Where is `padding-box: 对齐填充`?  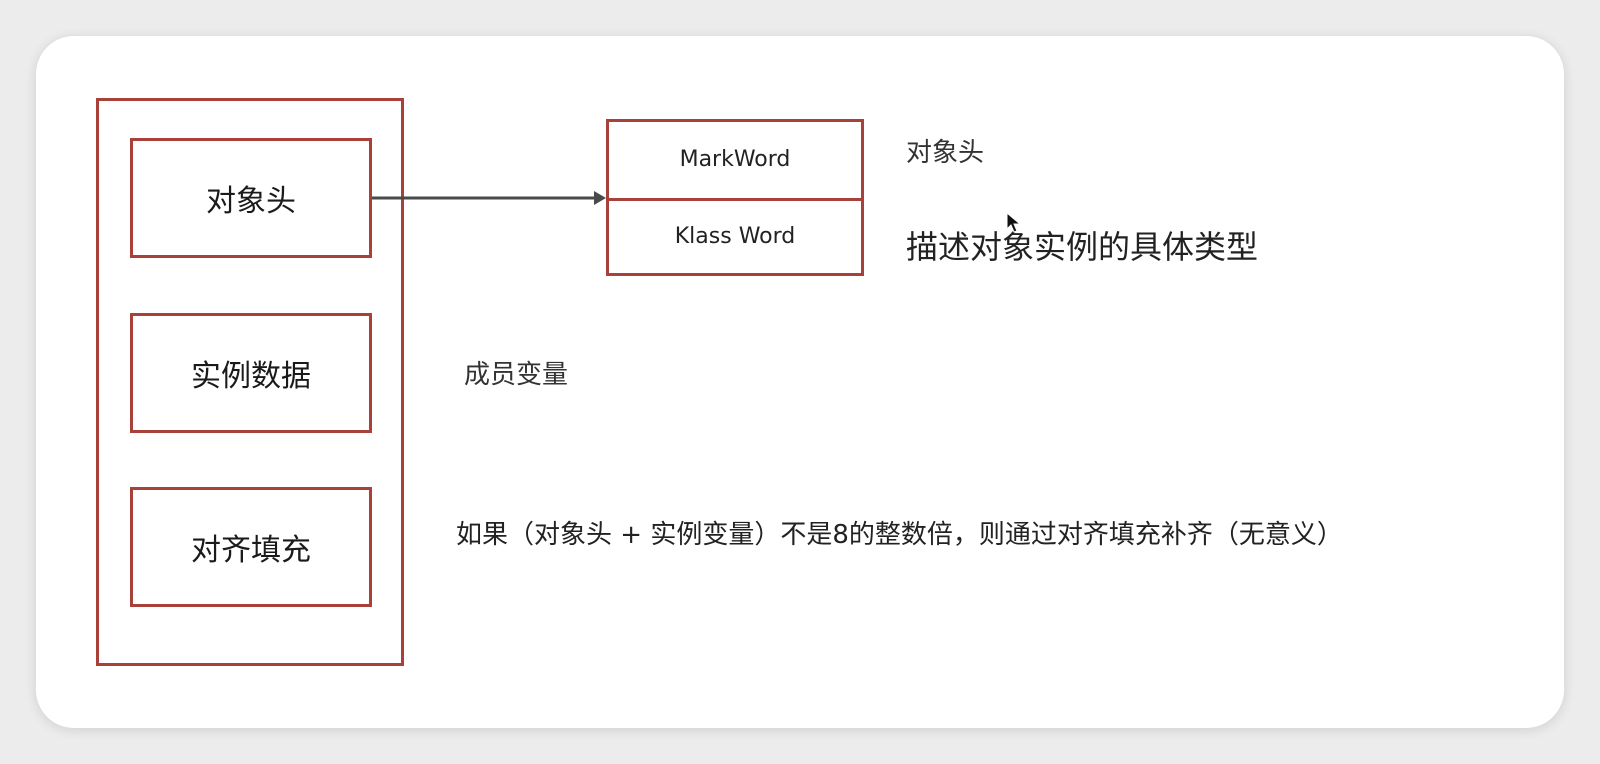 padding-box: 对齐填充 is located at coordinates (251, 547).